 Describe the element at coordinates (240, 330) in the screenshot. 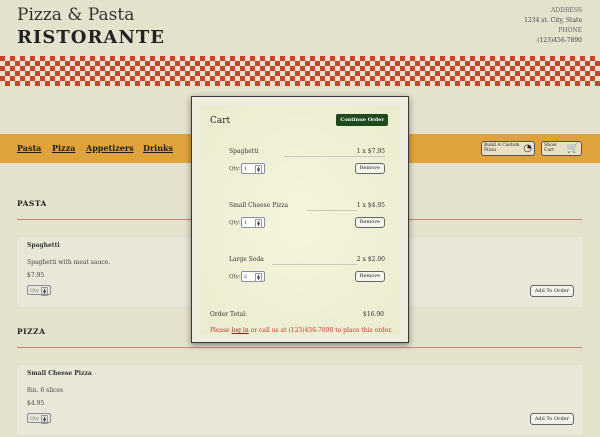

I see `login-link: log in` at that location.